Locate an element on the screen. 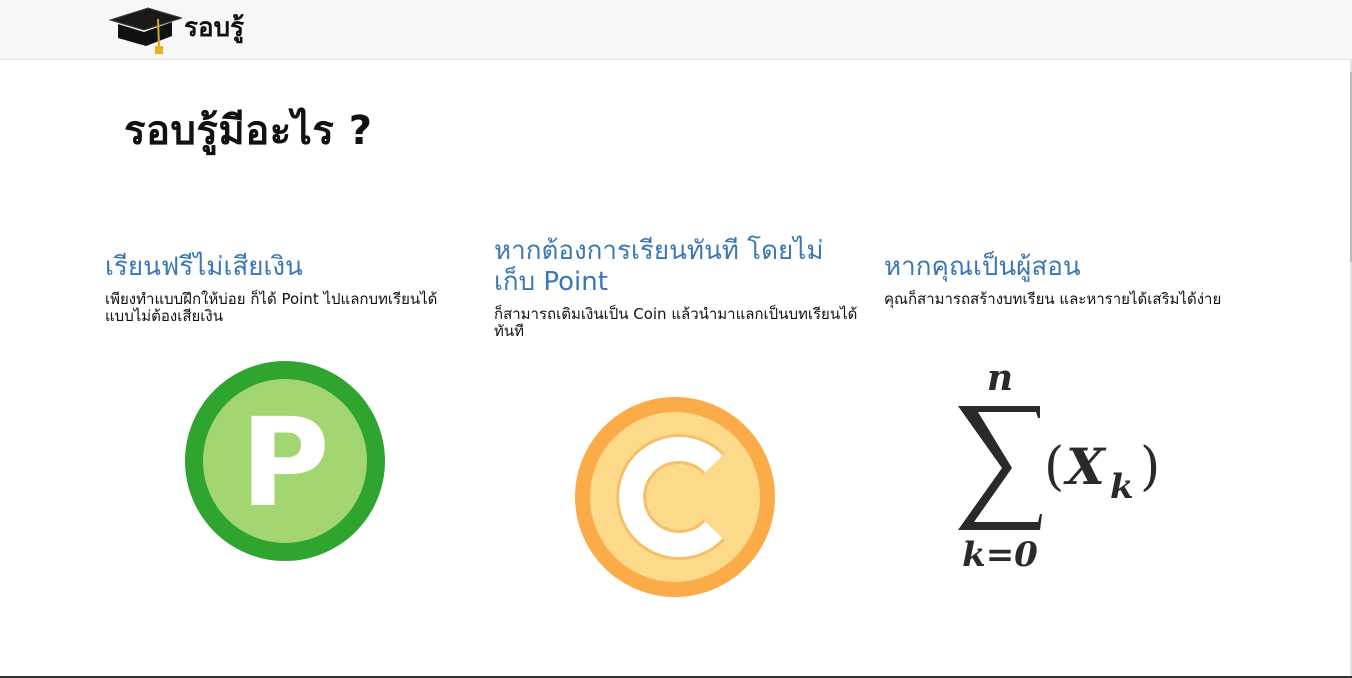 The width and height of the screenshot is (1352, 678). summation-icon: n k=0 ( X k ) is located at coordinates (1060, 466).